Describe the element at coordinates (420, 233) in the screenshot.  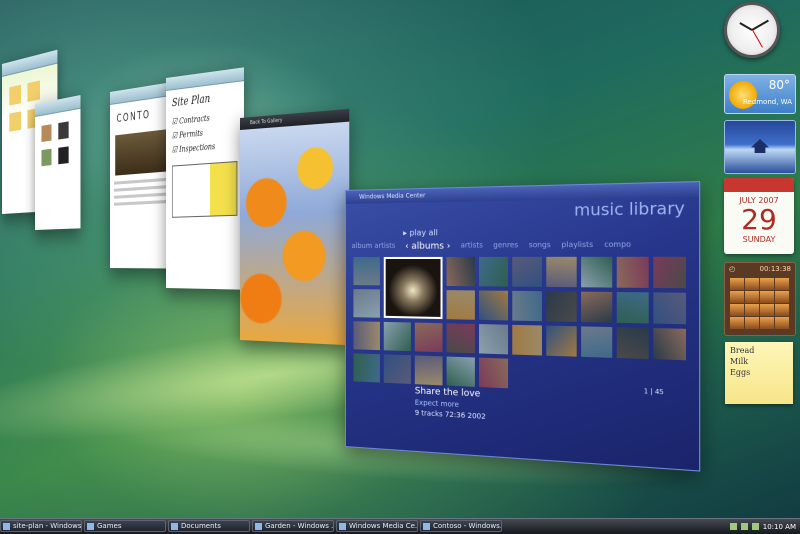
I see `play-all-button: ▸ play all` at that location.